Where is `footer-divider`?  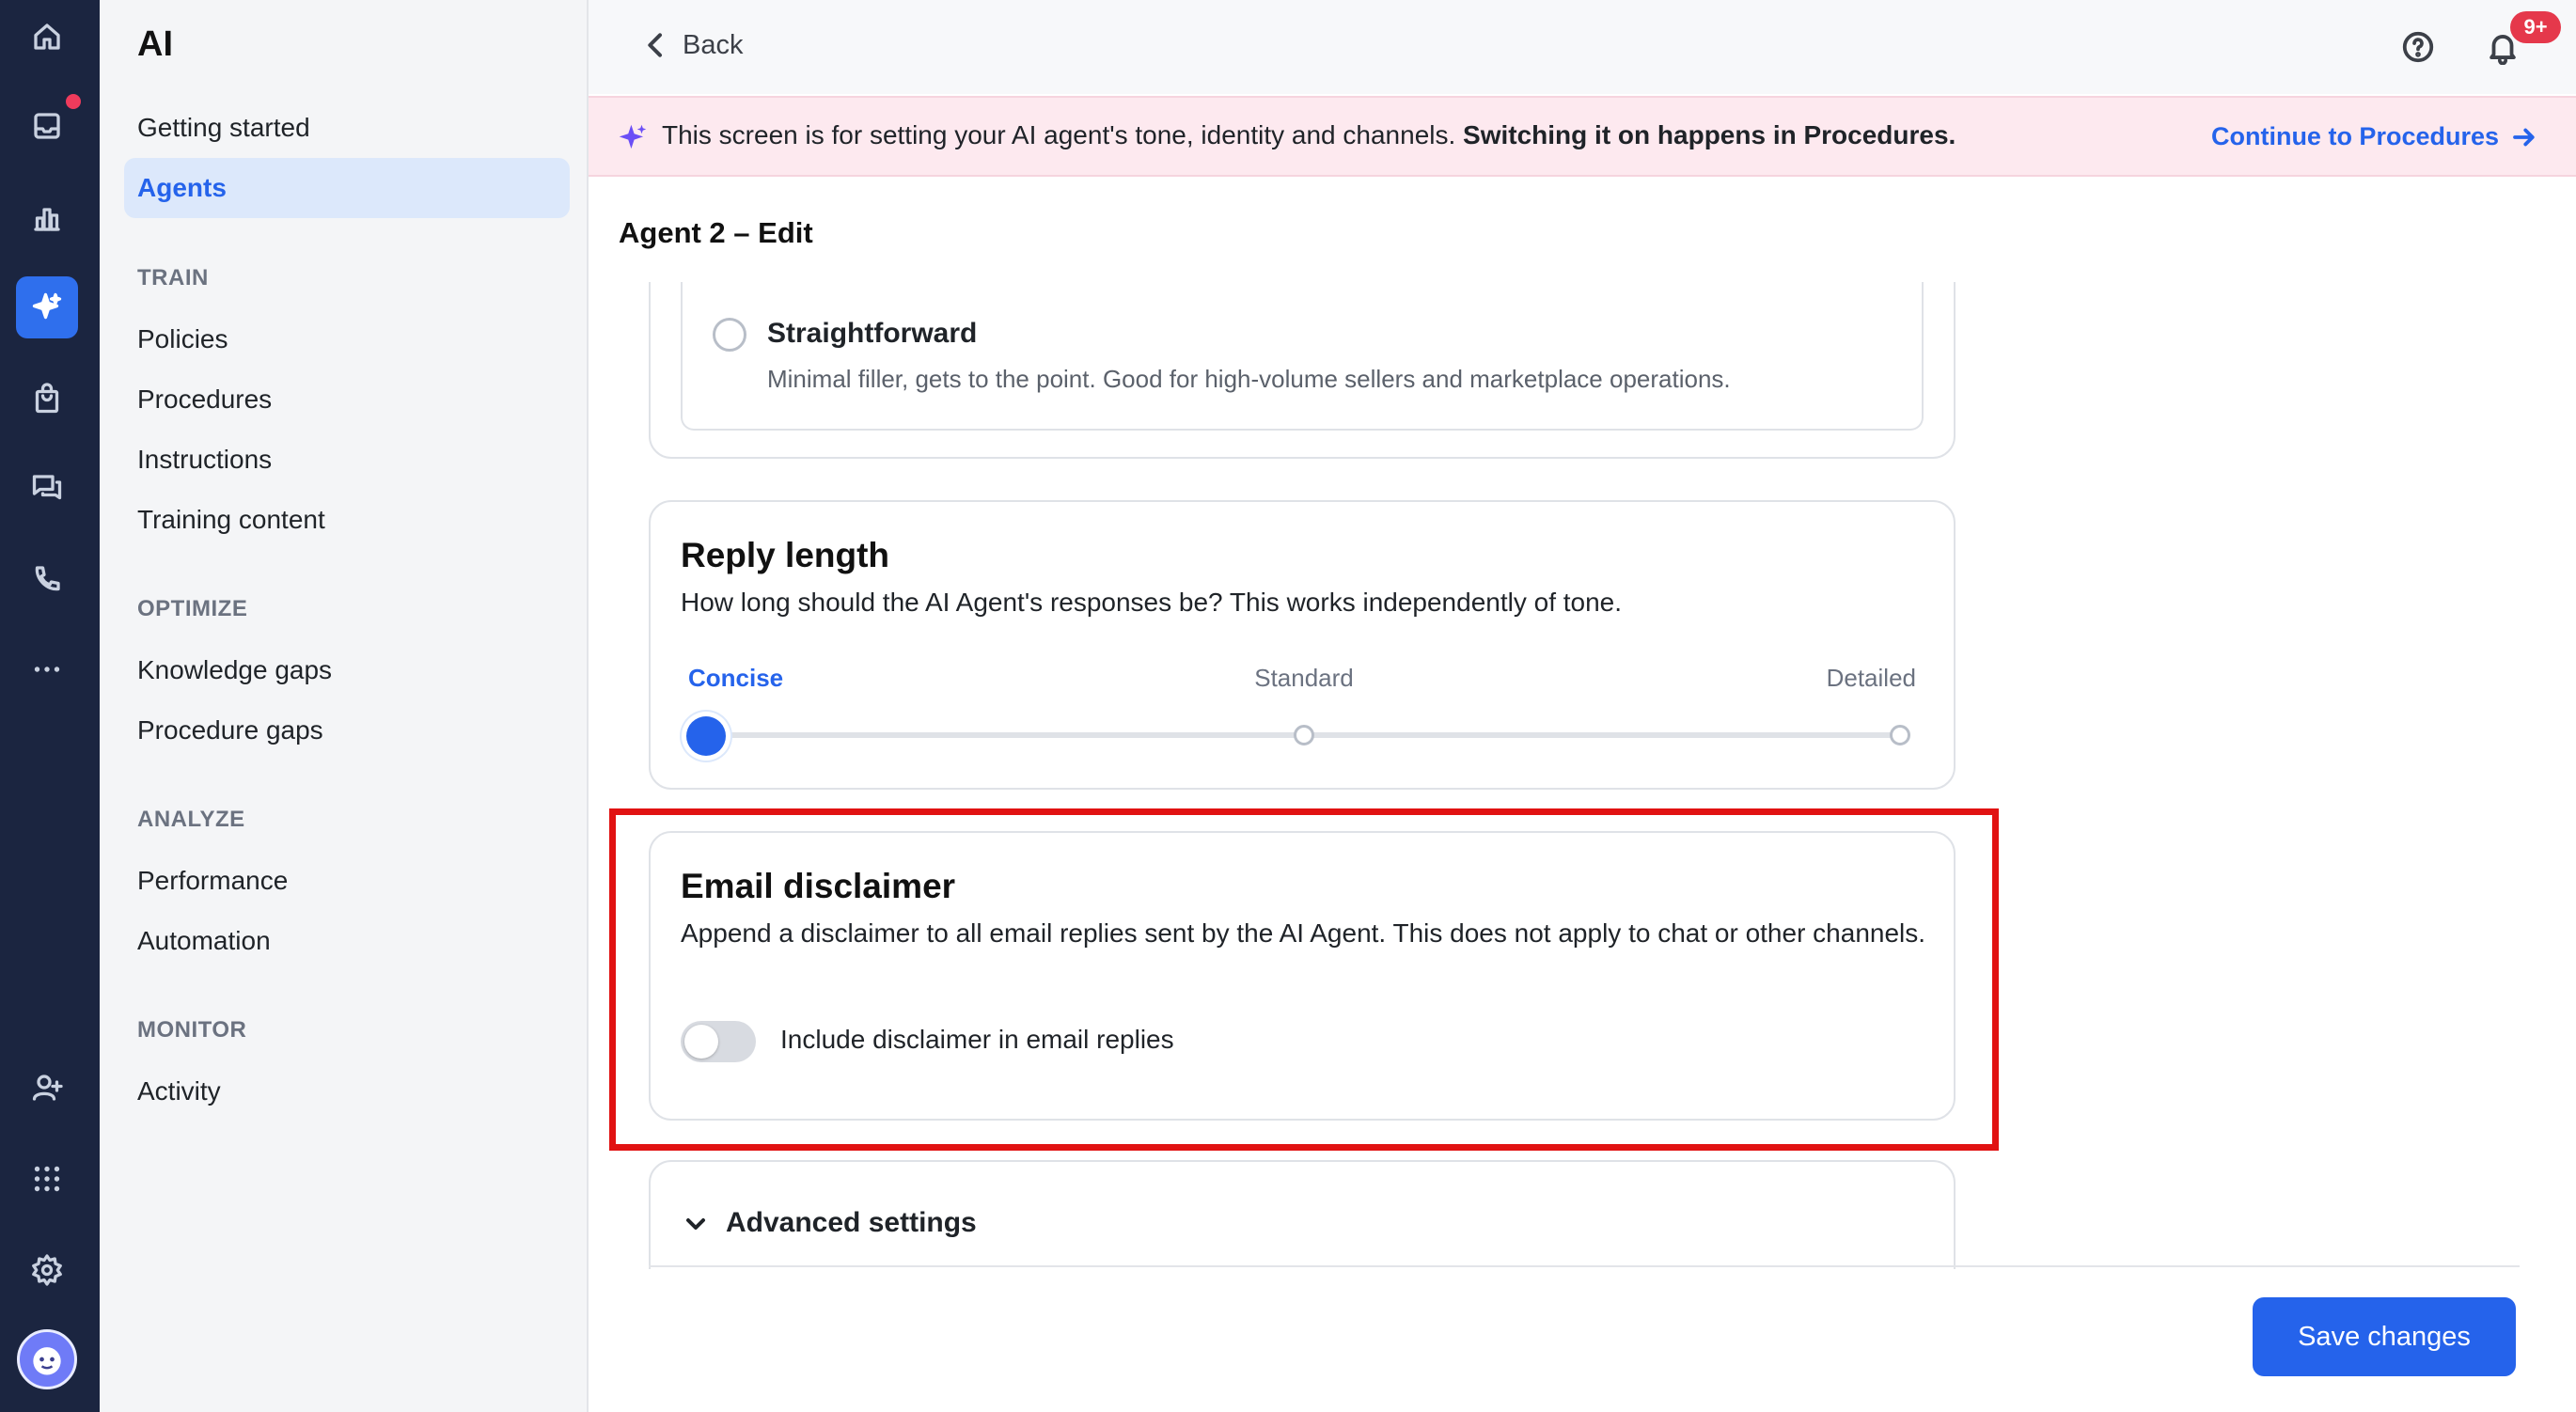
footer-divider is located at coordinates (1584, 1266).